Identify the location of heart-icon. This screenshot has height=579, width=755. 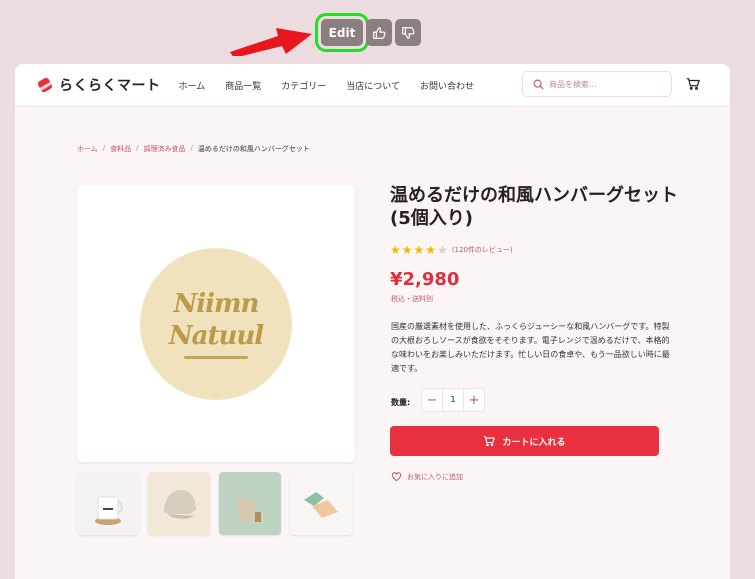
(396, 477).